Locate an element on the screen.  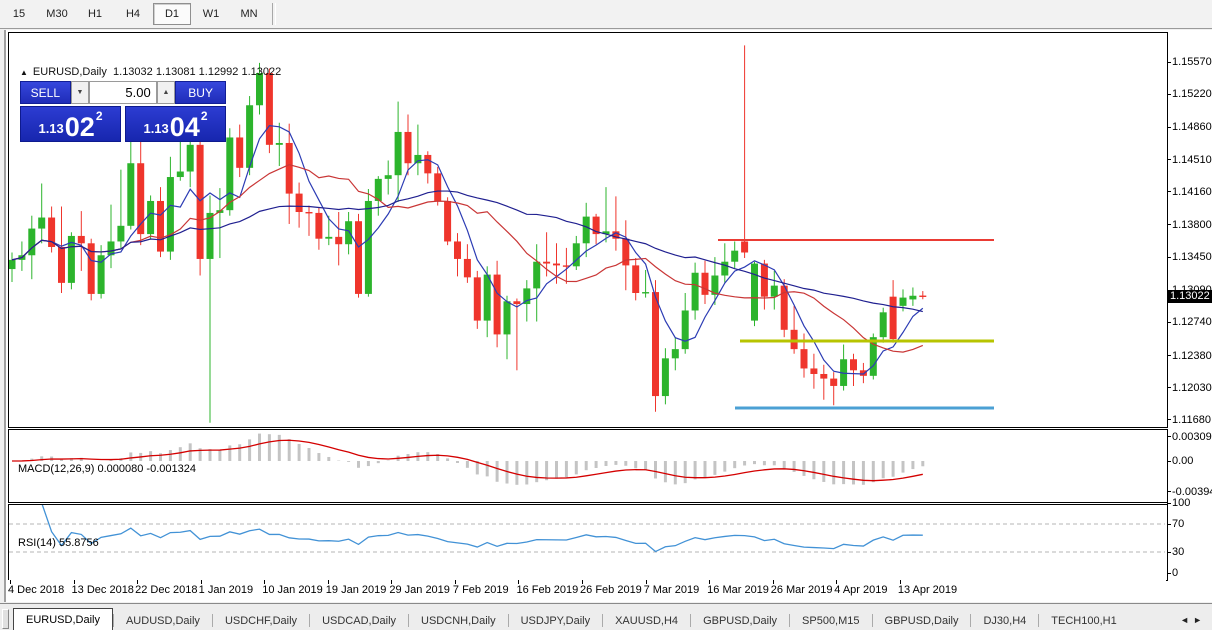
tab-scroll-buttons: ◄► is located at coordinates (1193, 620).